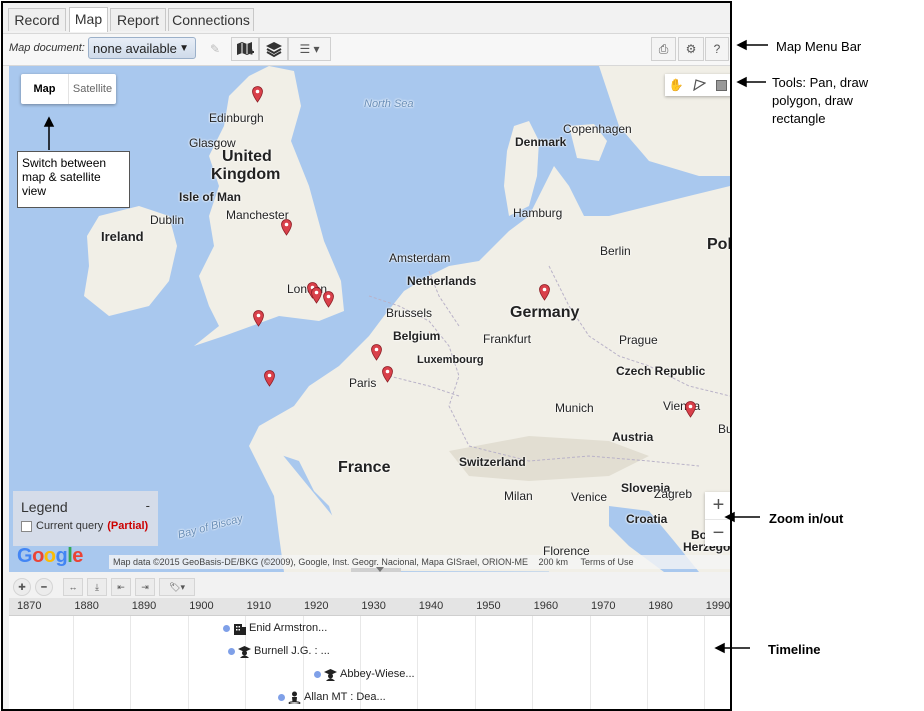 This screenshot has width=924, height=711. I want to click on legend-collapse-button: -, so click(148, 505).